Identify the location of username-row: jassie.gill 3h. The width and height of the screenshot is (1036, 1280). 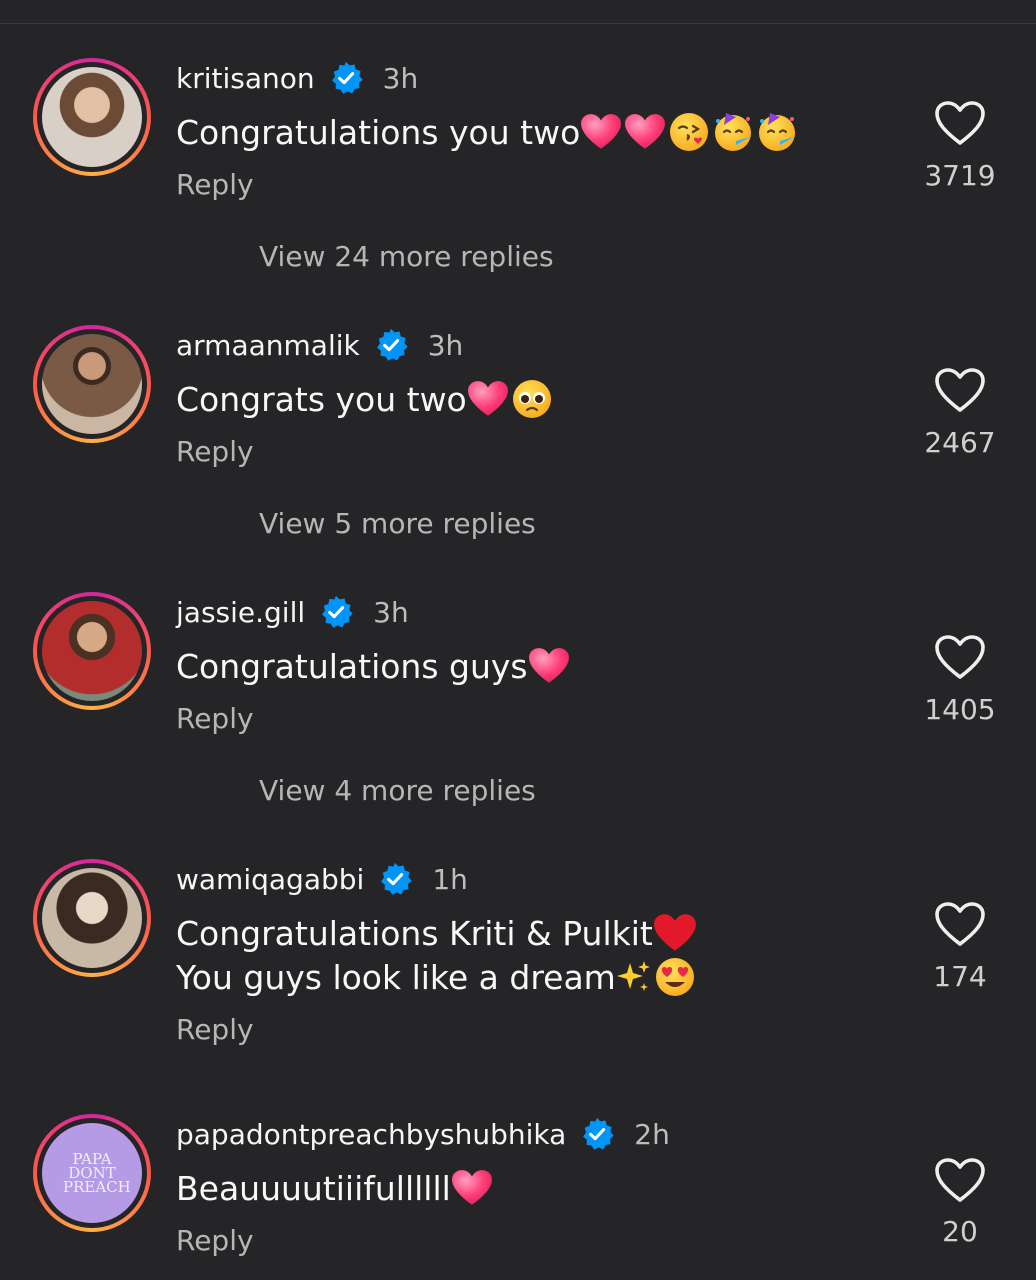
(292, 612).